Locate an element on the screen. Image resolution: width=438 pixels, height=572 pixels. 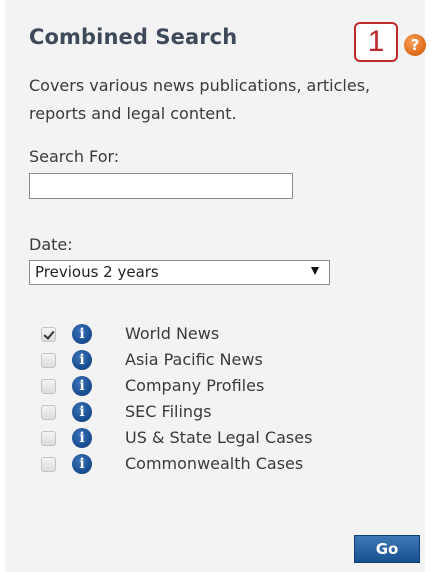
source-item-company-profiles: i Company Profiles is located at coordinates (211, 387).